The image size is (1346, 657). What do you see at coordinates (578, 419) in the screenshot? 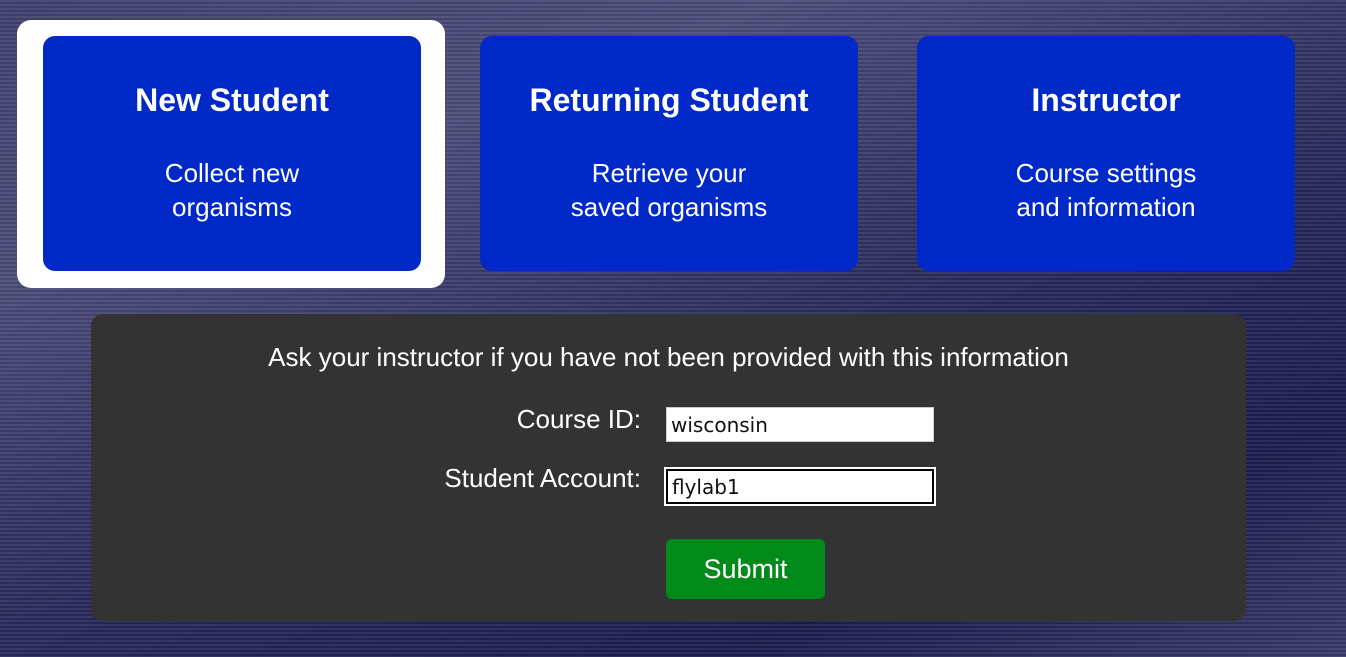
I see `course-id-label: Course ID:` at bounding box center [578, 419].